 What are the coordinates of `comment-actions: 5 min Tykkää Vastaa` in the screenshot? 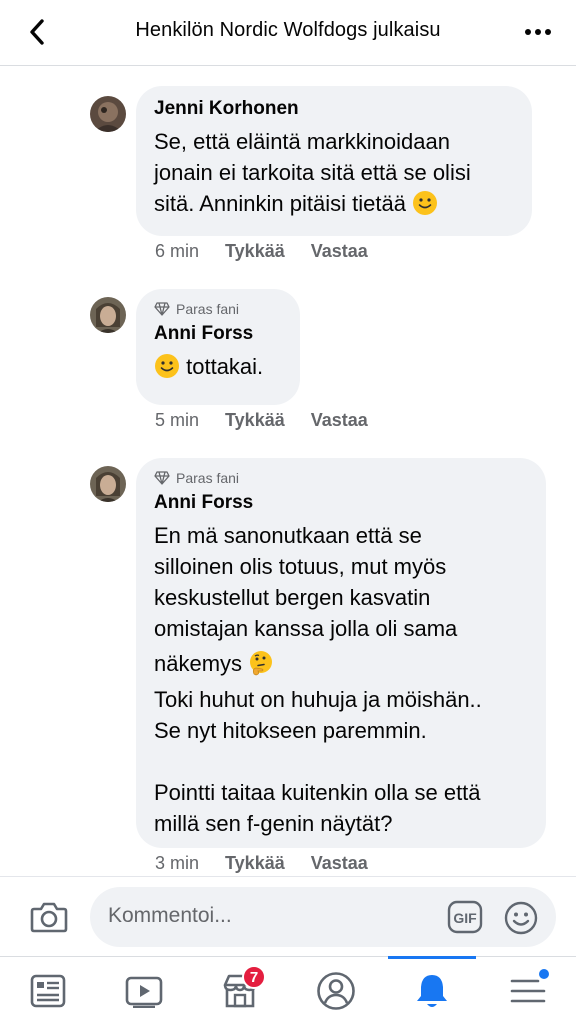 It's located at (261, 420).